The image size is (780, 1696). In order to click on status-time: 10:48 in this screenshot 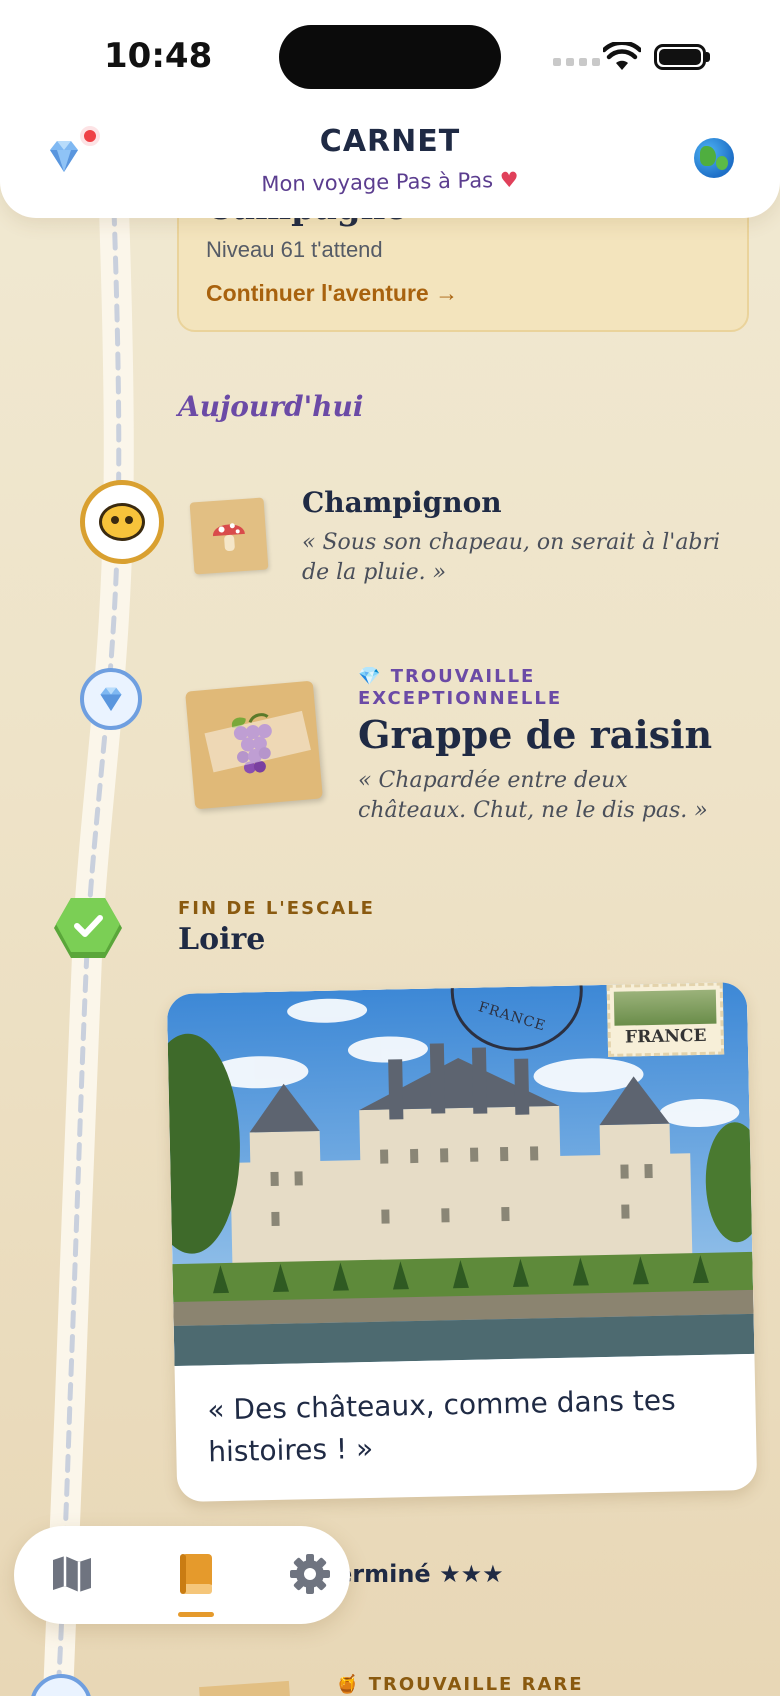, I will do `click(158, 56)`.